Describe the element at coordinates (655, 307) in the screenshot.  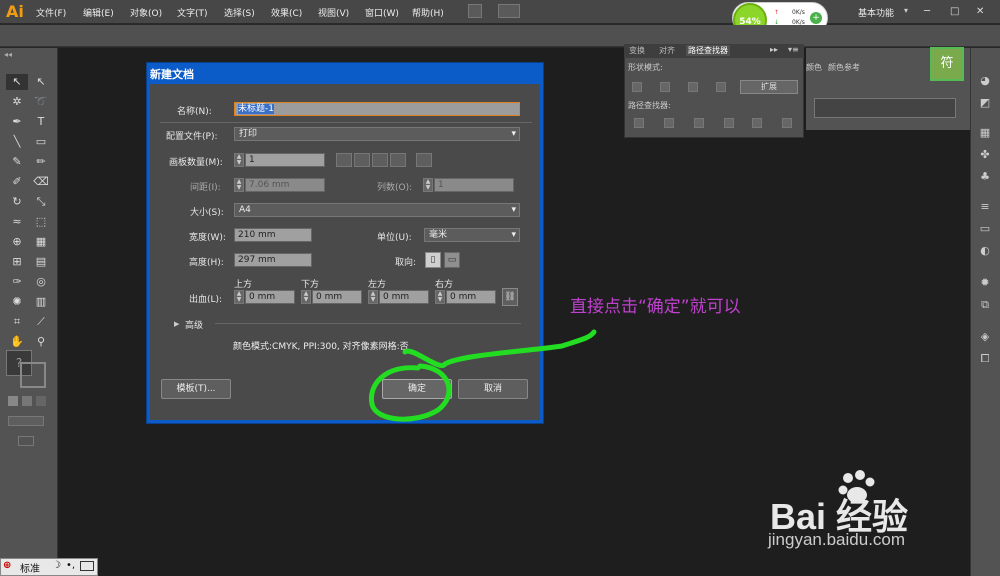
I see `annotation-text: 直接点击“确定”就可以` at that location.